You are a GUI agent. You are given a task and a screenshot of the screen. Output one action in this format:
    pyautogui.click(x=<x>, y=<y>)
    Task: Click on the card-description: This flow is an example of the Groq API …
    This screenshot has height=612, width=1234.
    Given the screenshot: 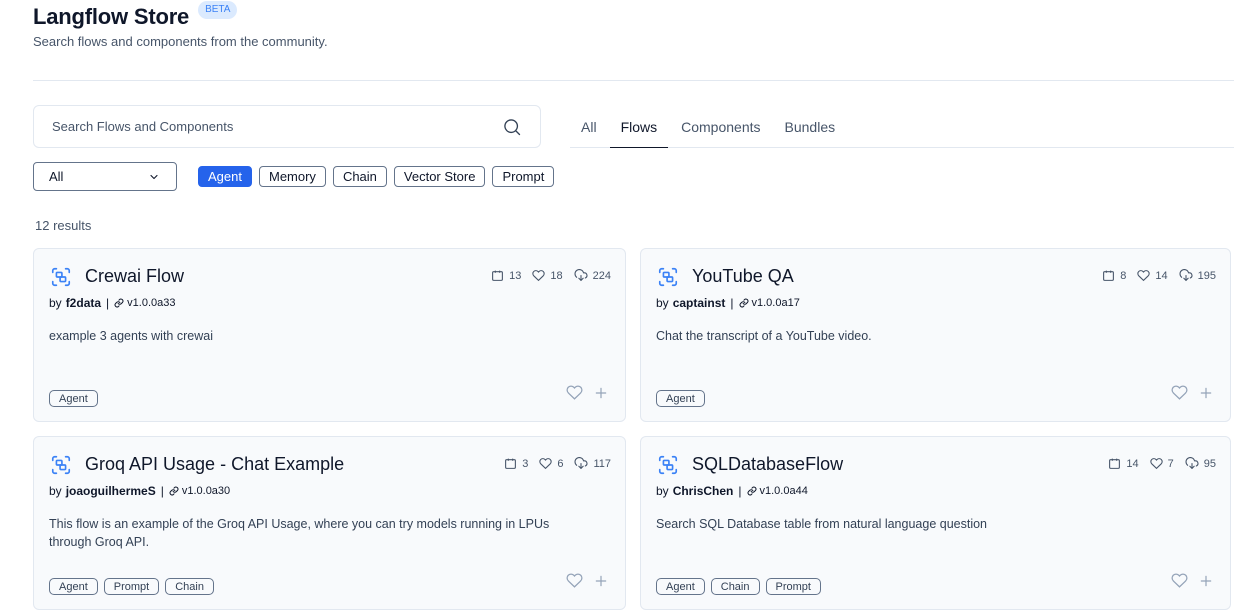 What is the action you would take?
    pyautogui.click(x=299, y=533)
    